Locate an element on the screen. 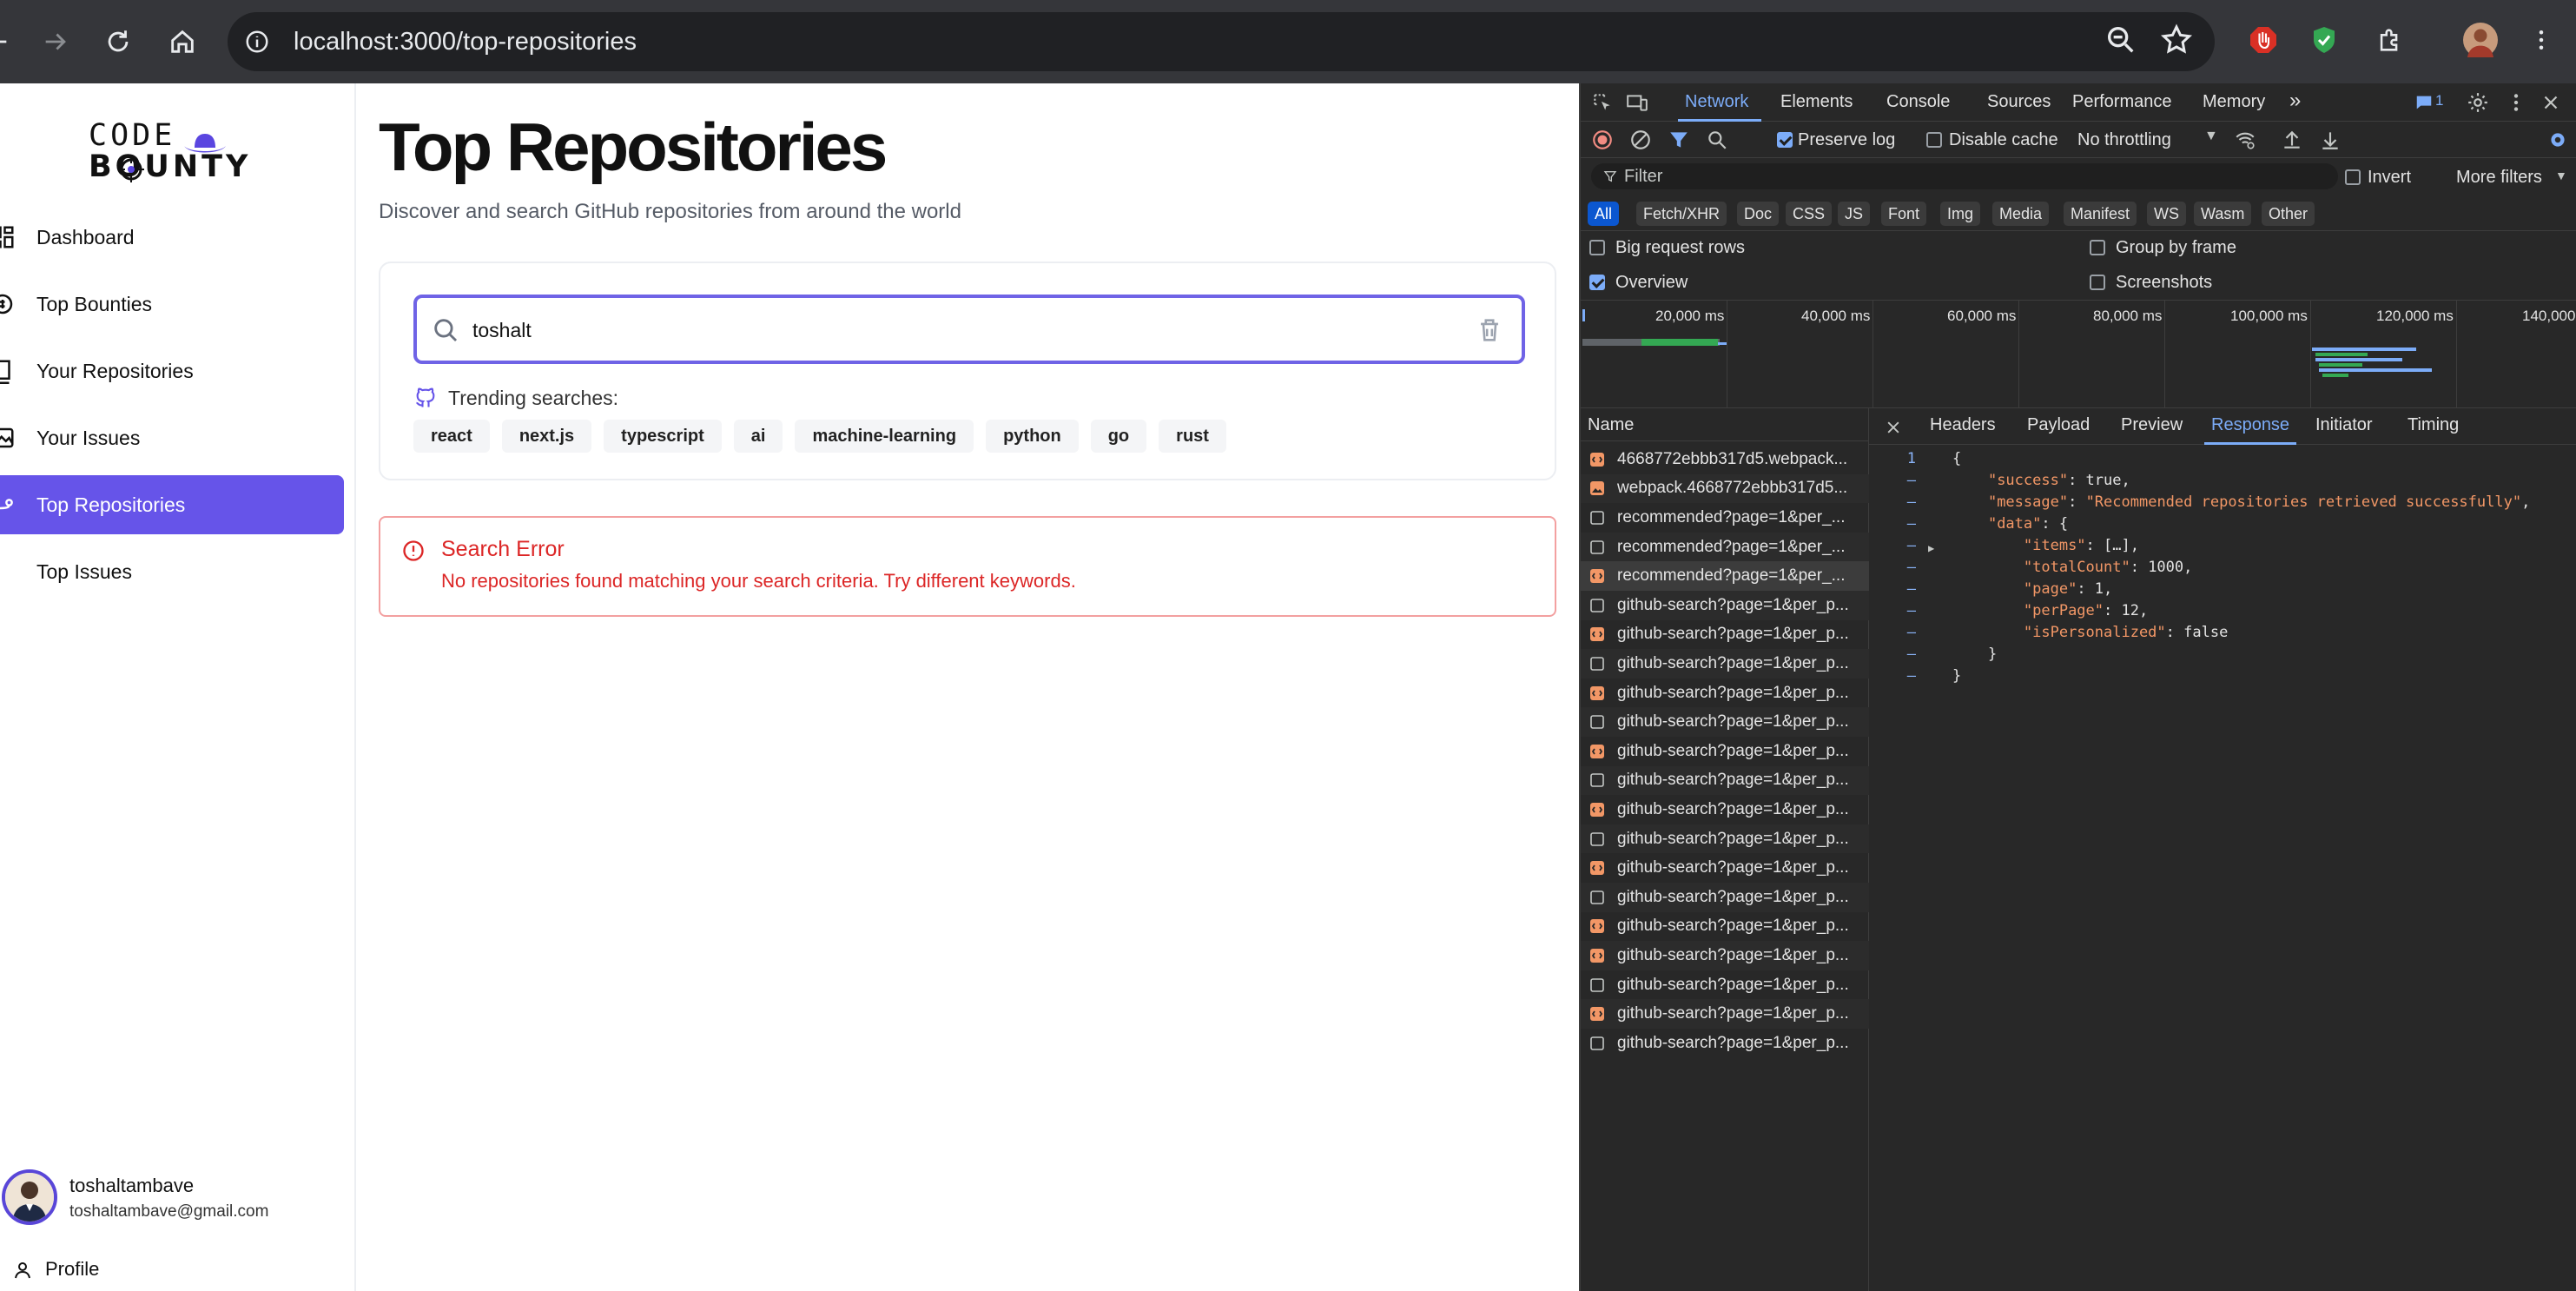  more-tabs-icon: » is located at coordinates (2295, 101).